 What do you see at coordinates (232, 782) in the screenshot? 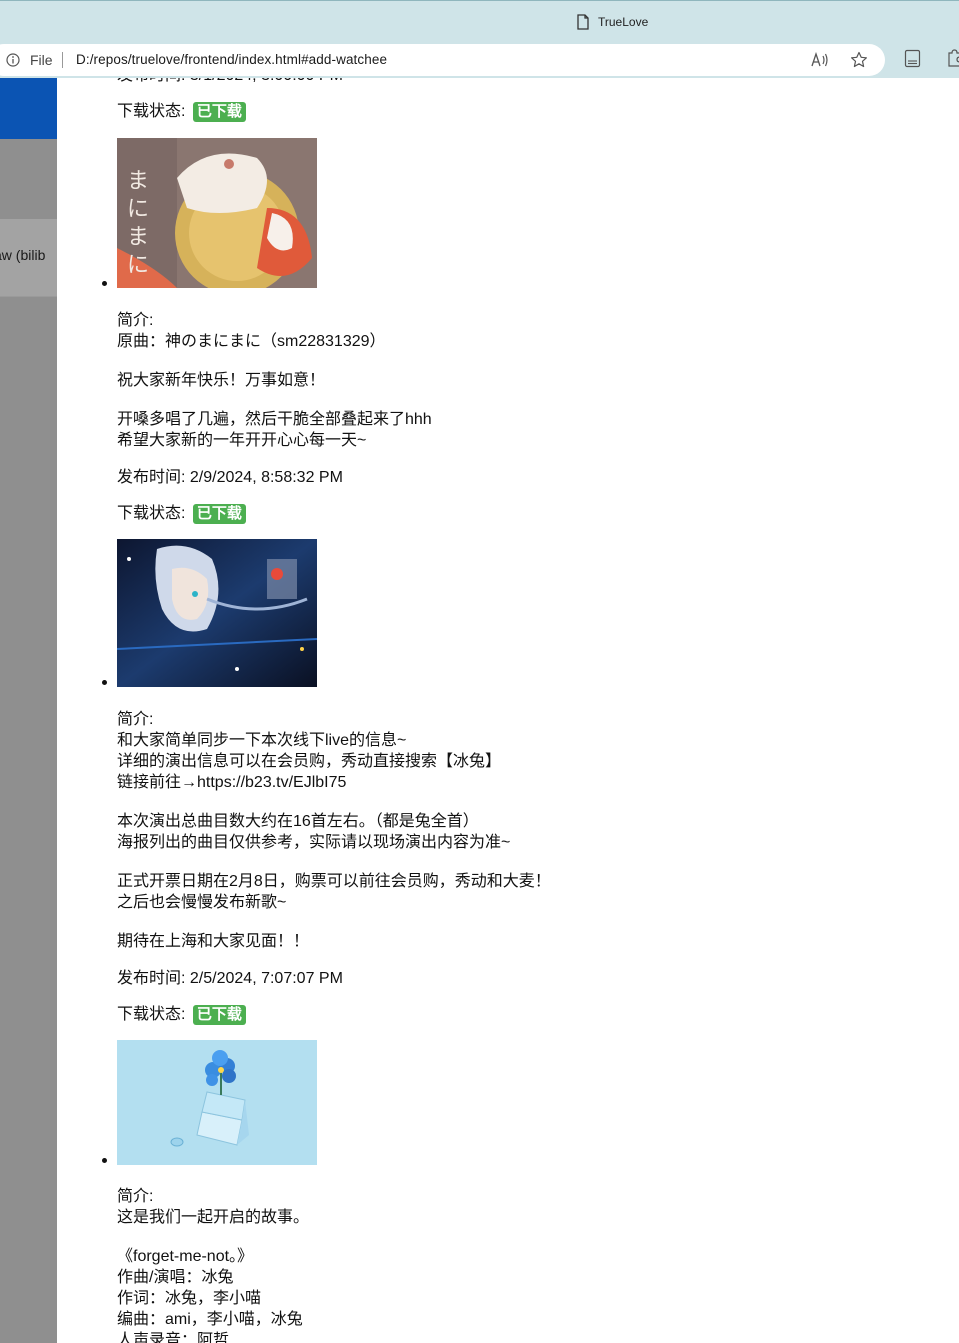
I see `intro-line: 链接前往→https://b23.tv/EJlbI75` at bounding box center [232, 782].